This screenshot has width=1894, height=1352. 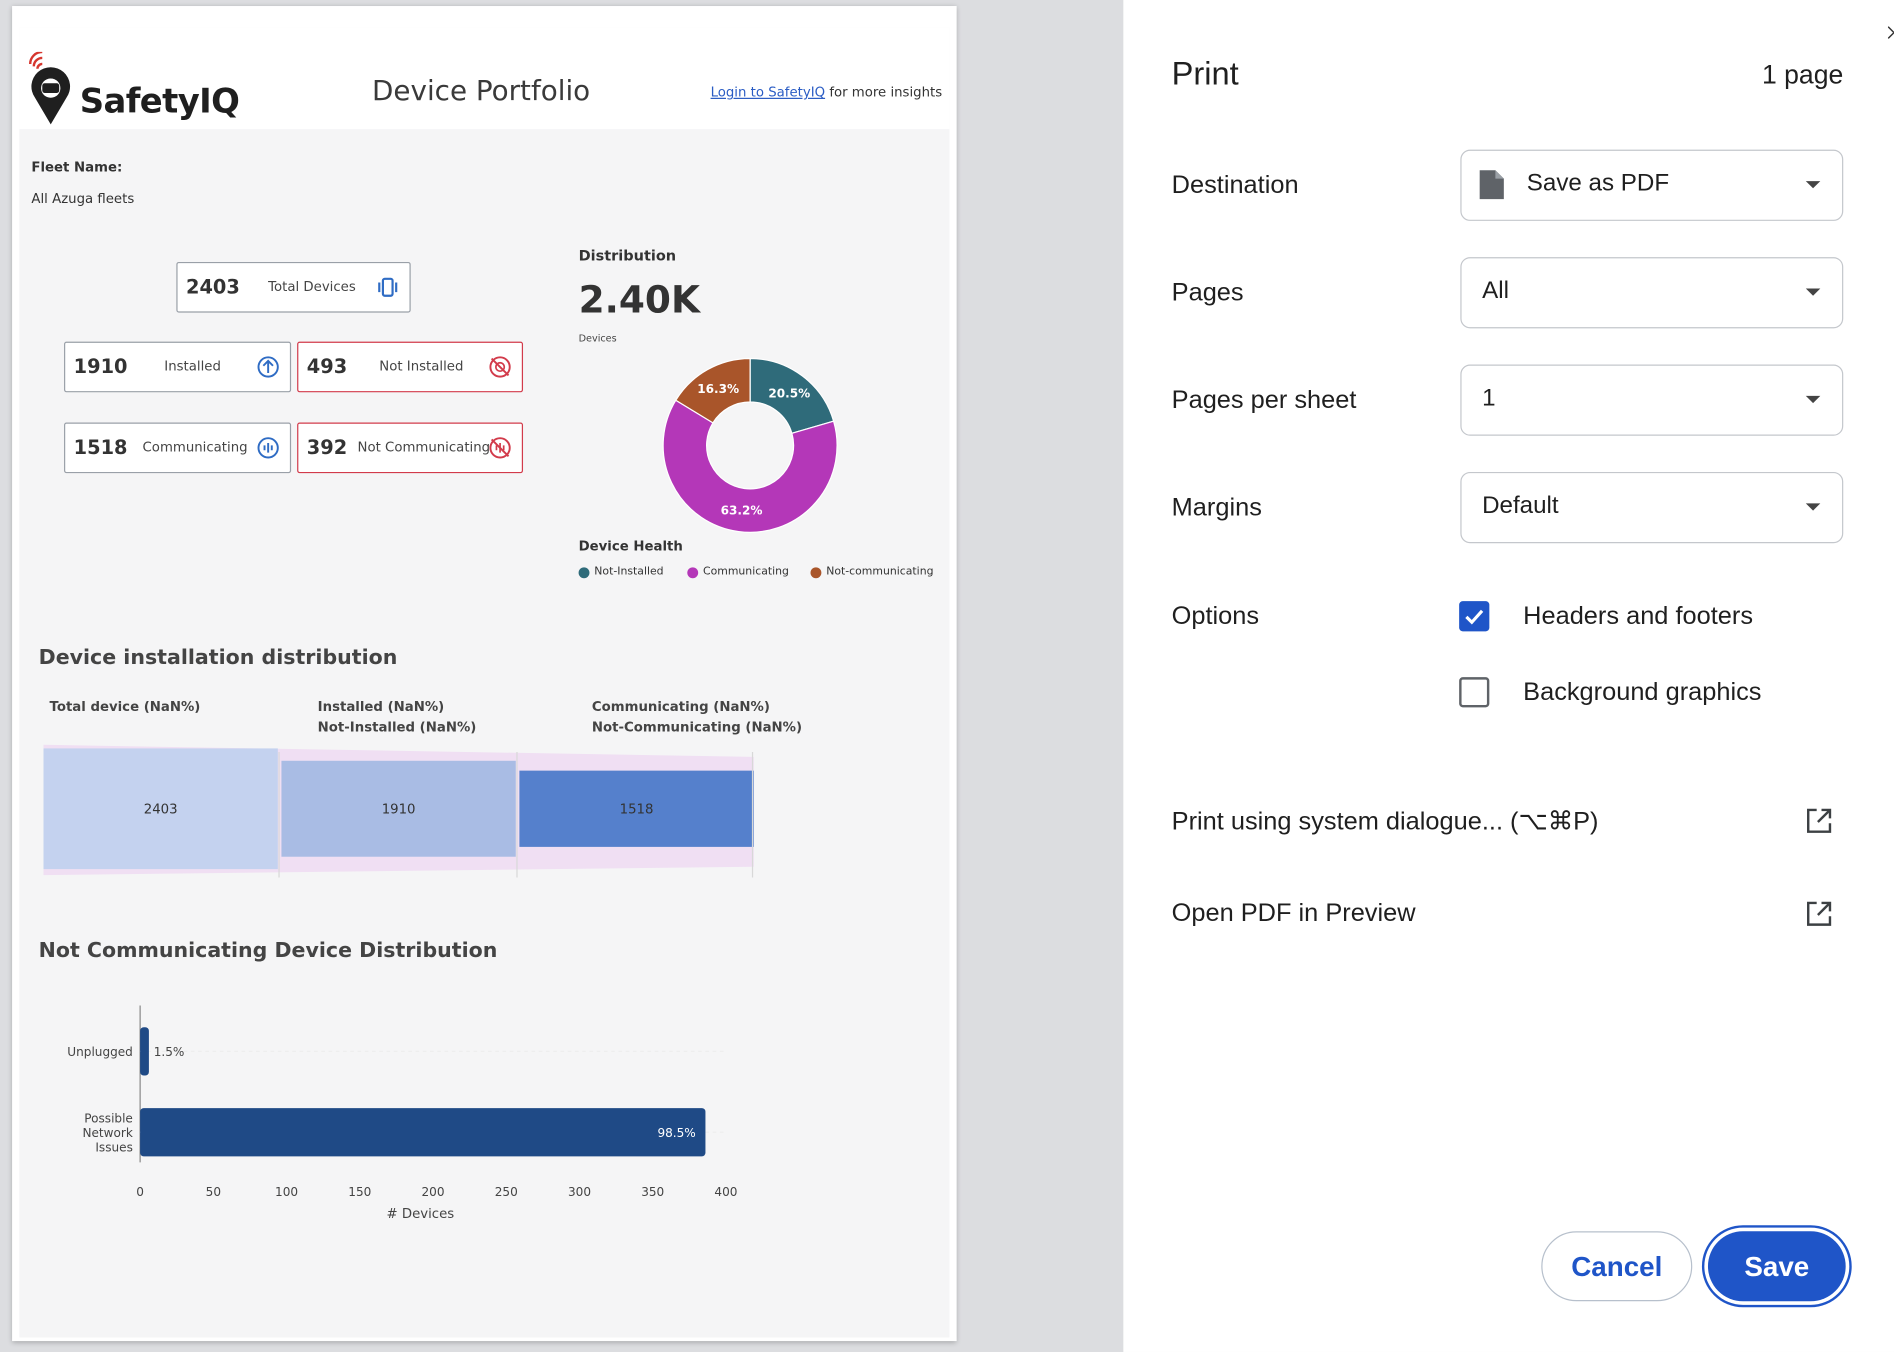 I want to click on x-tick-label: 300, so click(x=579, y=1192).